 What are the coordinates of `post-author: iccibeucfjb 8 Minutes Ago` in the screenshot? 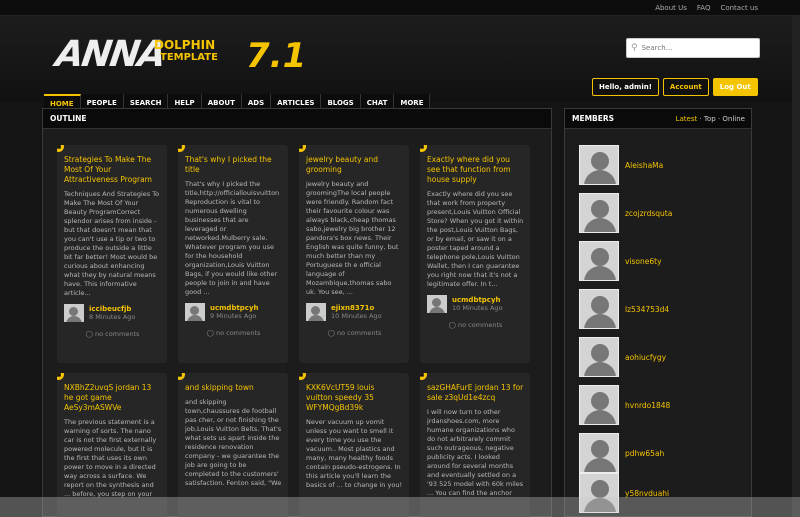 It's located at (112, 313).